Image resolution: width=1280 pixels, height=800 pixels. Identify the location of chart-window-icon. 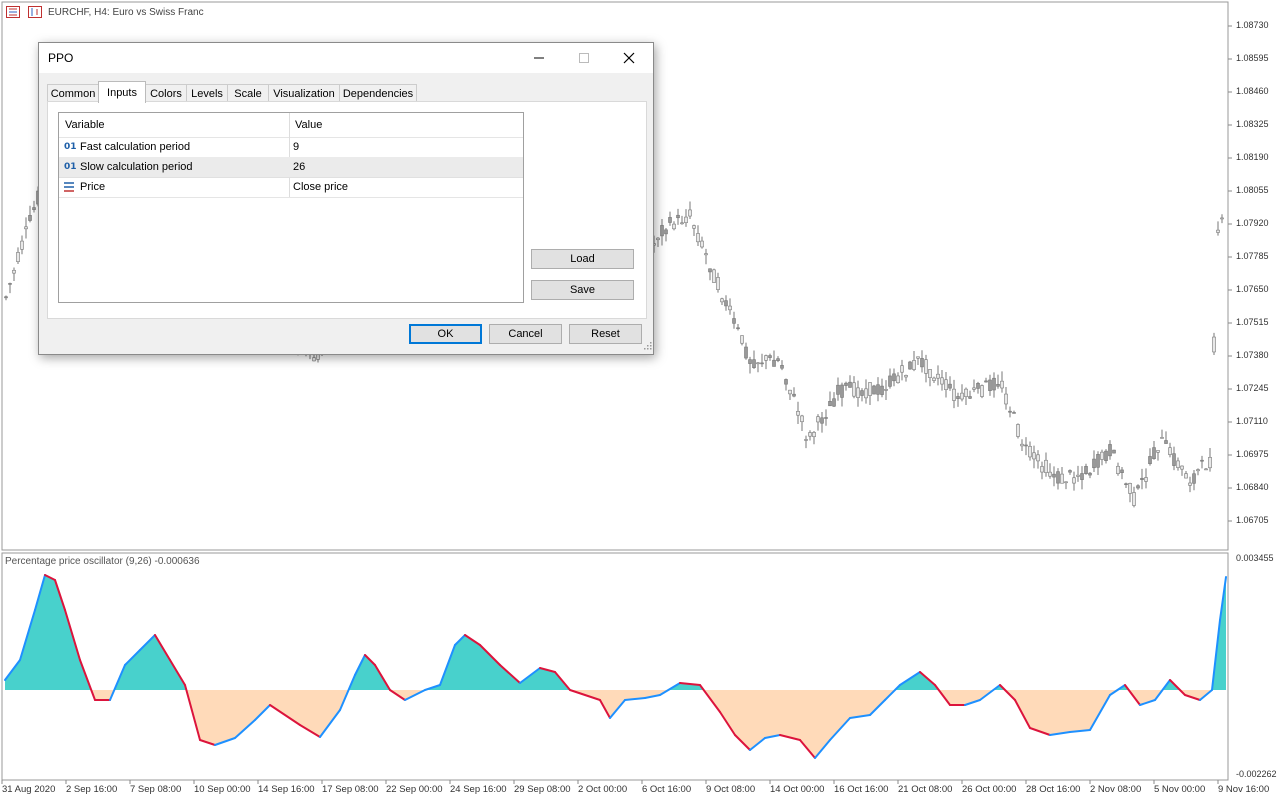
(35, 12).